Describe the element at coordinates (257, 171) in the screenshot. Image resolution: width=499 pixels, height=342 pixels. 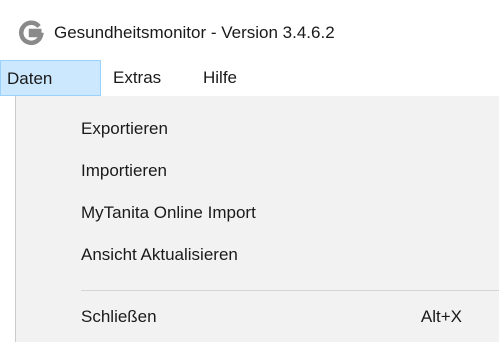
I see `menu-item-importieren: Importieren` at that location.